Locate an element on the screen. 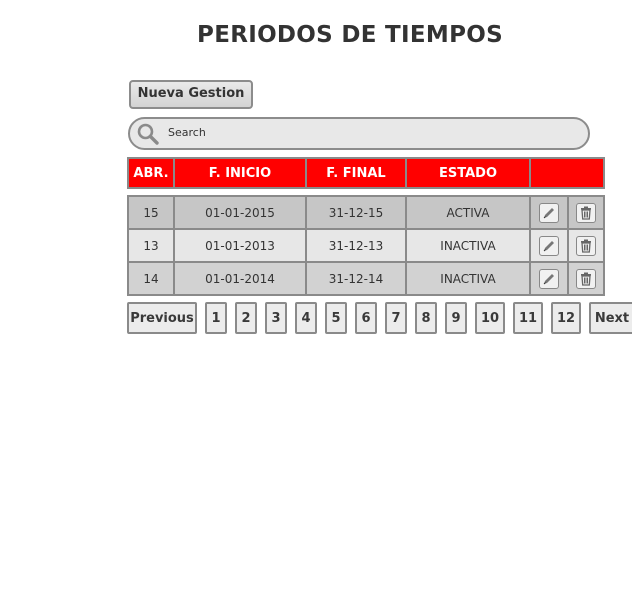  table-row: 14 01-01-2014 31-12-14 INACTIVA is located at coordinates (366, 278).